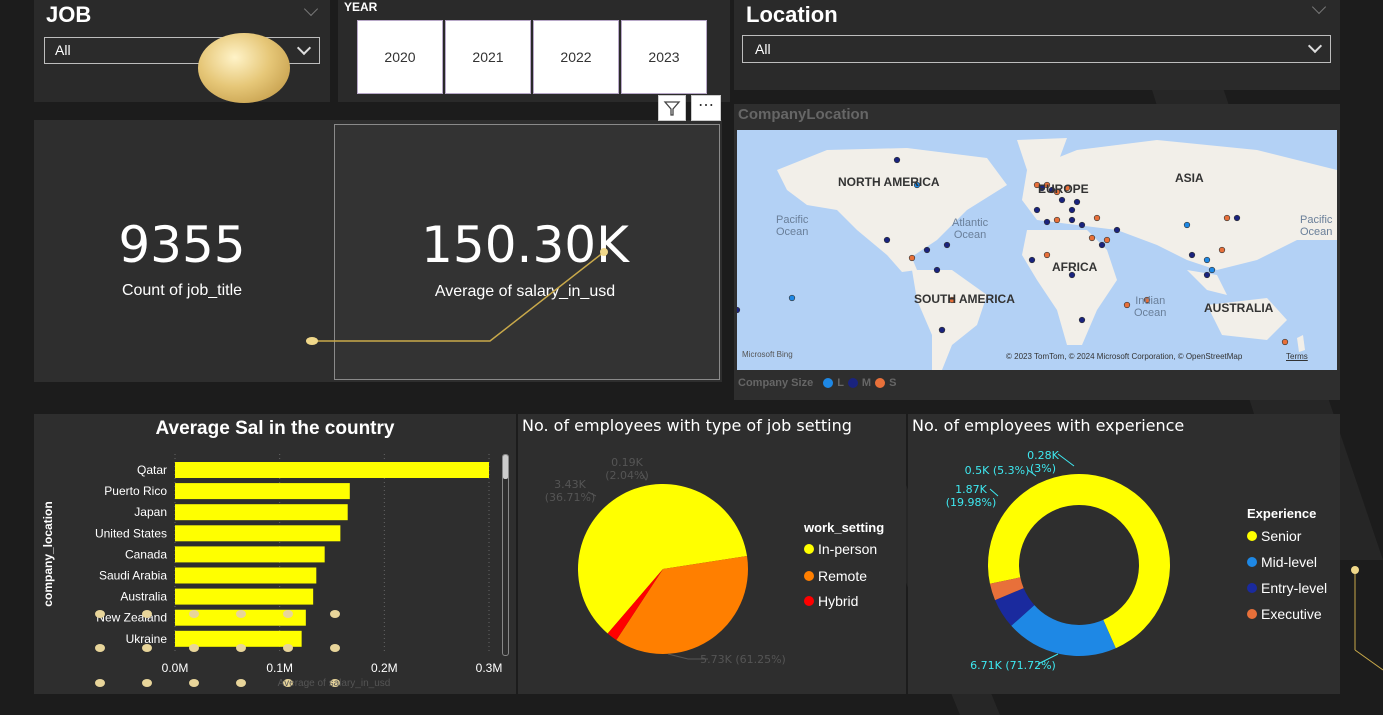  I want to click on year-button-2021: 2021, so click(488, 57).